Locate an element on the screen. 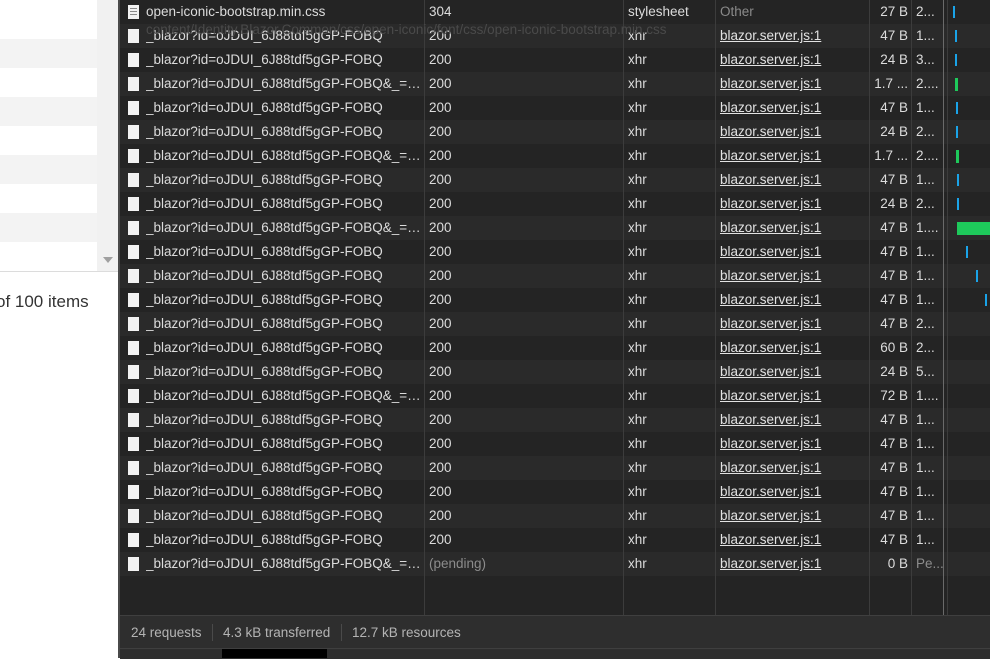  panel-splitter is located at coordinates (119, 329).